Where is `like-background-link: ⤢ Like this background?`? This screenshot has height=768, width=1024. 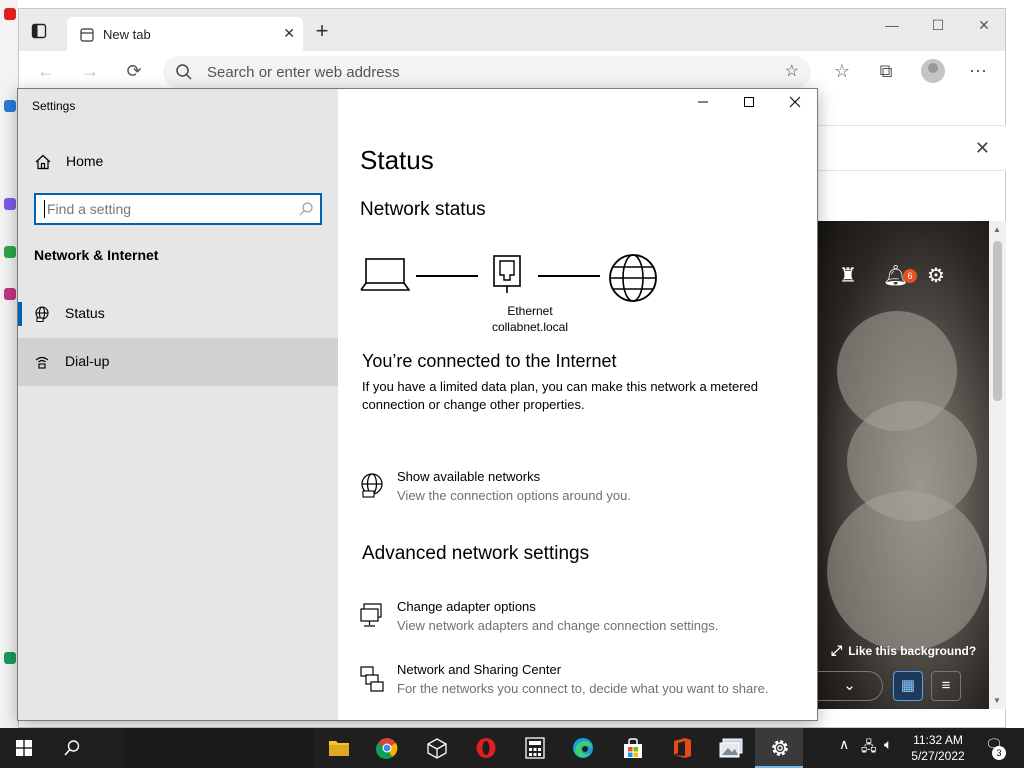 like-background-link: ⤢ Like this background? is located at coordinates (903, 650).